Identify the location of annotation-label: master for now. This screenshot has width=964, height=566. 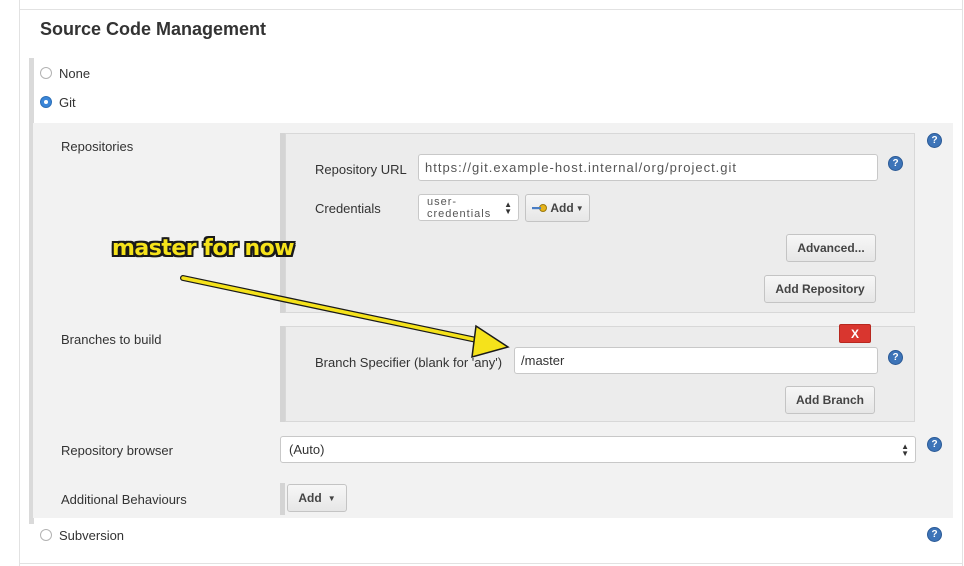
(203, 248).